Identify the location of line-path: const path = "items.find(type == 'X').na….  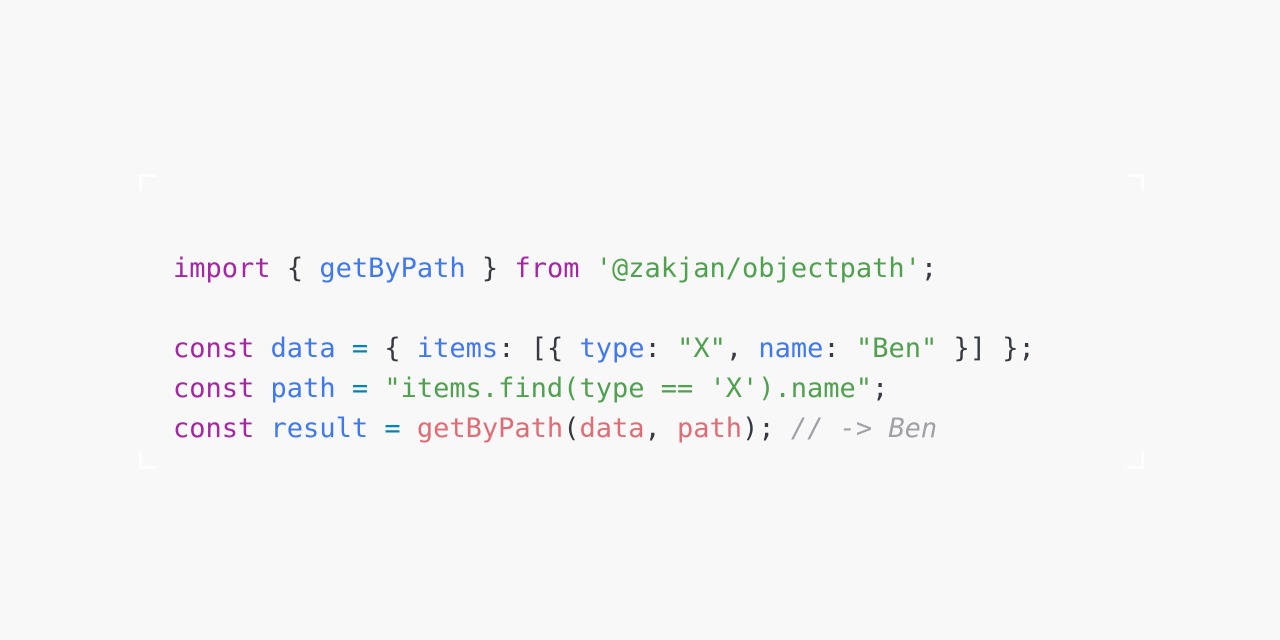
(604, 389).